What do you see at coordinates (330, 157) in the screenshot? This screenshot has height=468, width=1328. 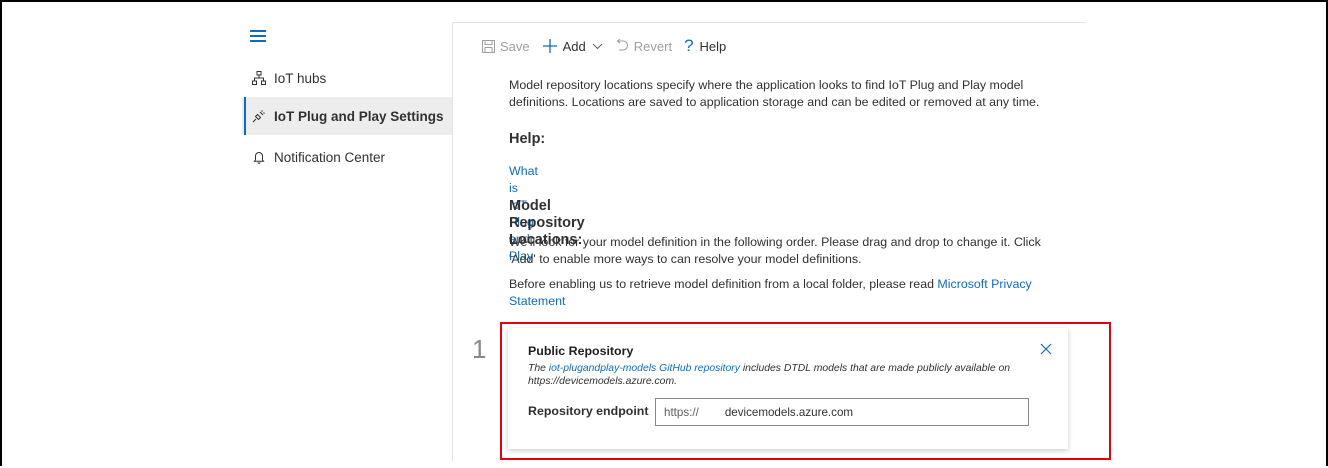 I see `sidebar-item-label: Notification Center` at bounding box center [330, 157].